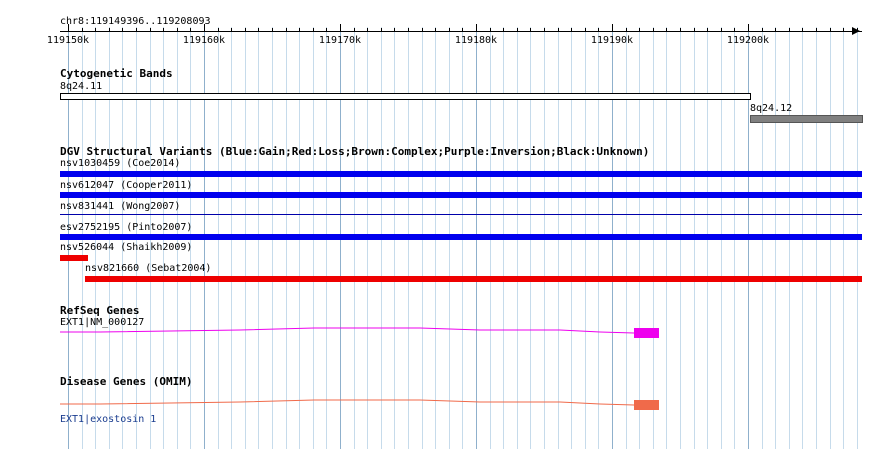 This screenshot has width=890, height=449. Describe the element at coordinates (81, 86) in the screenshot. I see `cytoband-label: 8q24.11` at that location.